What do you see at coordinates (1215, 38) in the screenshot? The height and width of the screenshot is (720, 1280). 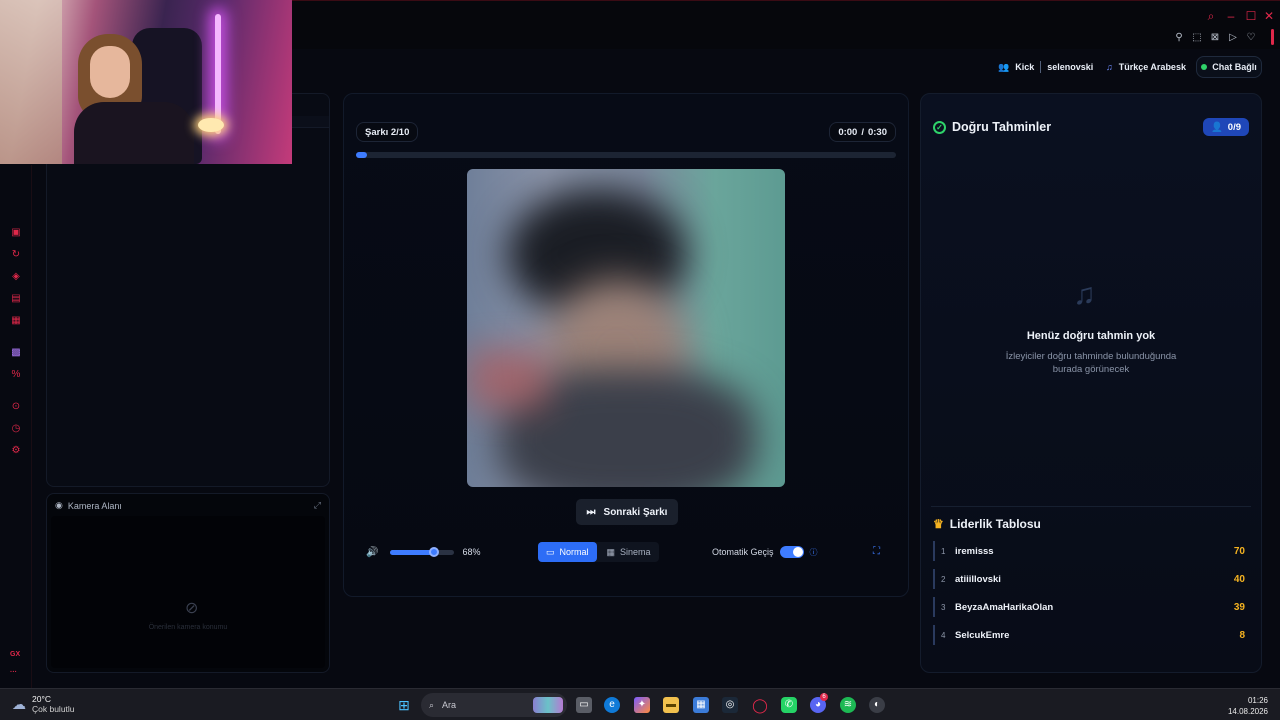 I see `extension-icon: ⊠` at bounding box center [1215, 38].